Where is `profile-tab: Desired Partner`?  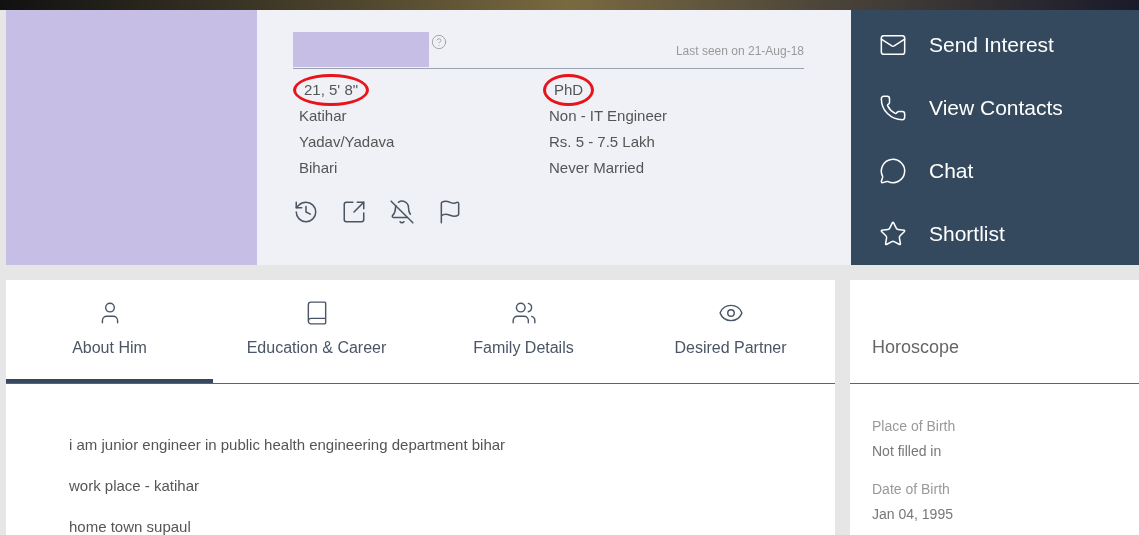
profile-tab: Desired Partner is located at coordinates (730, 331).